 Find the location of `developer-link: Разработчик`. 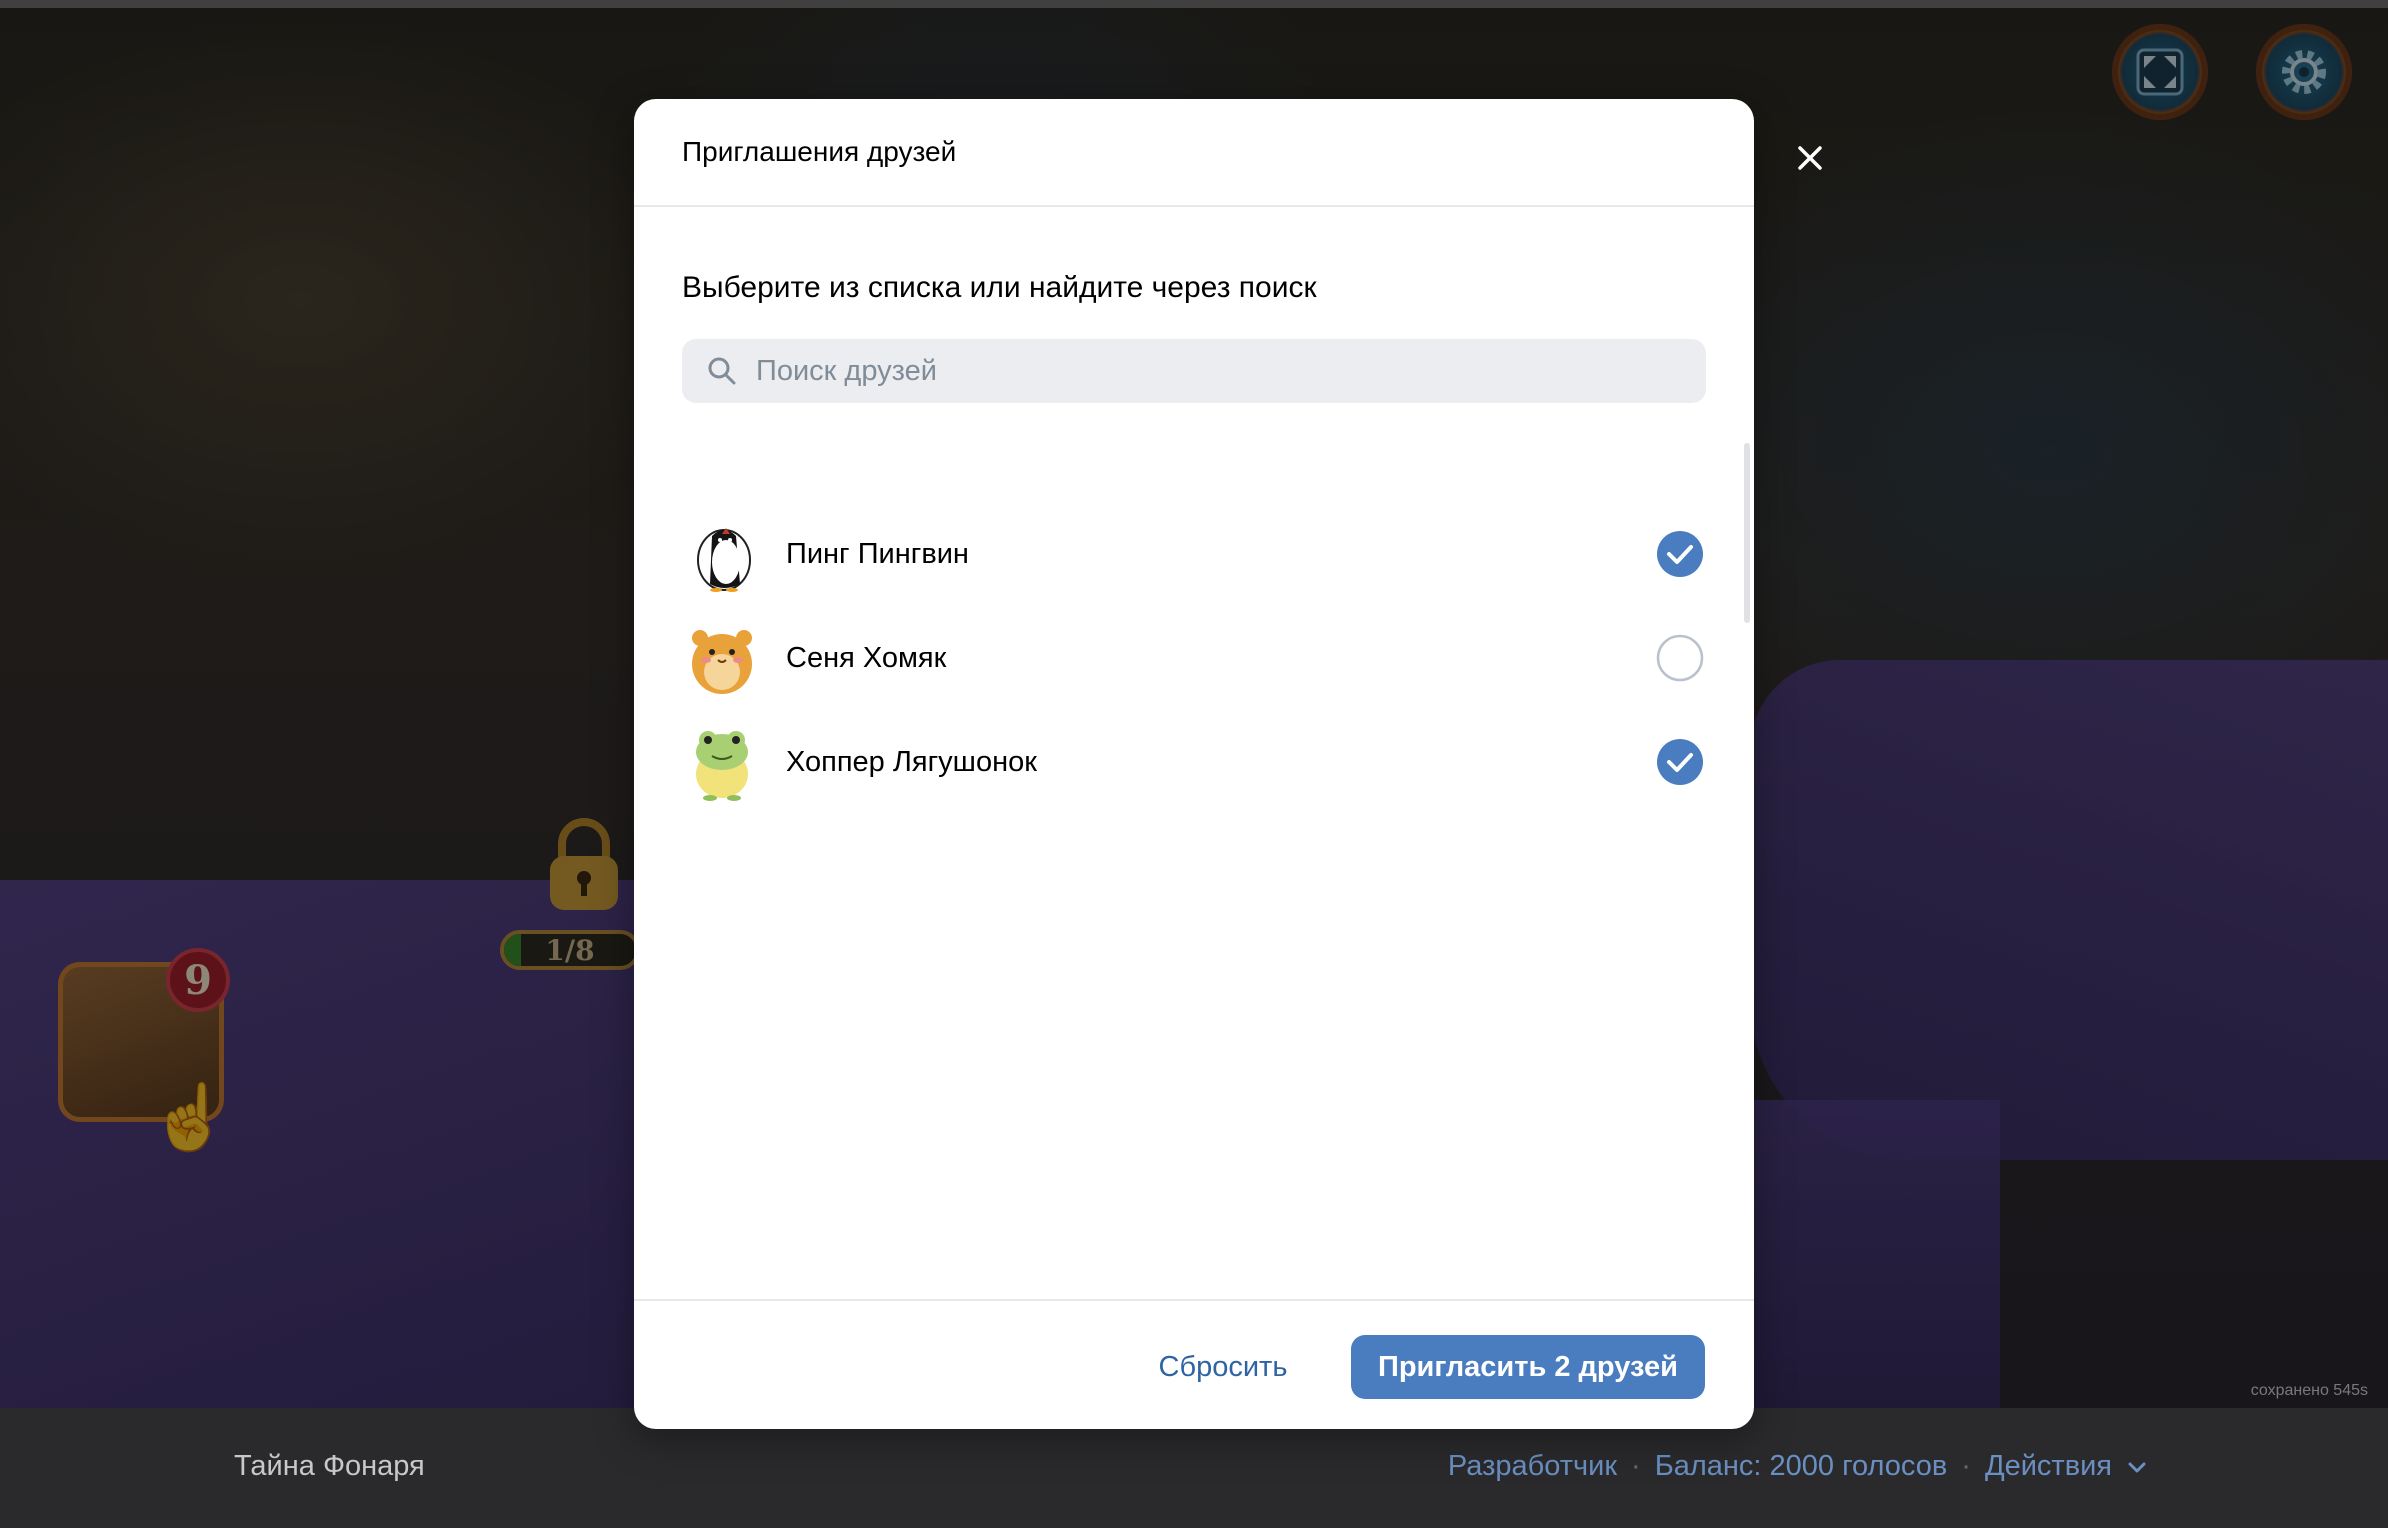

developer-link: Разработчик is located at coordinates (1532, 1466).